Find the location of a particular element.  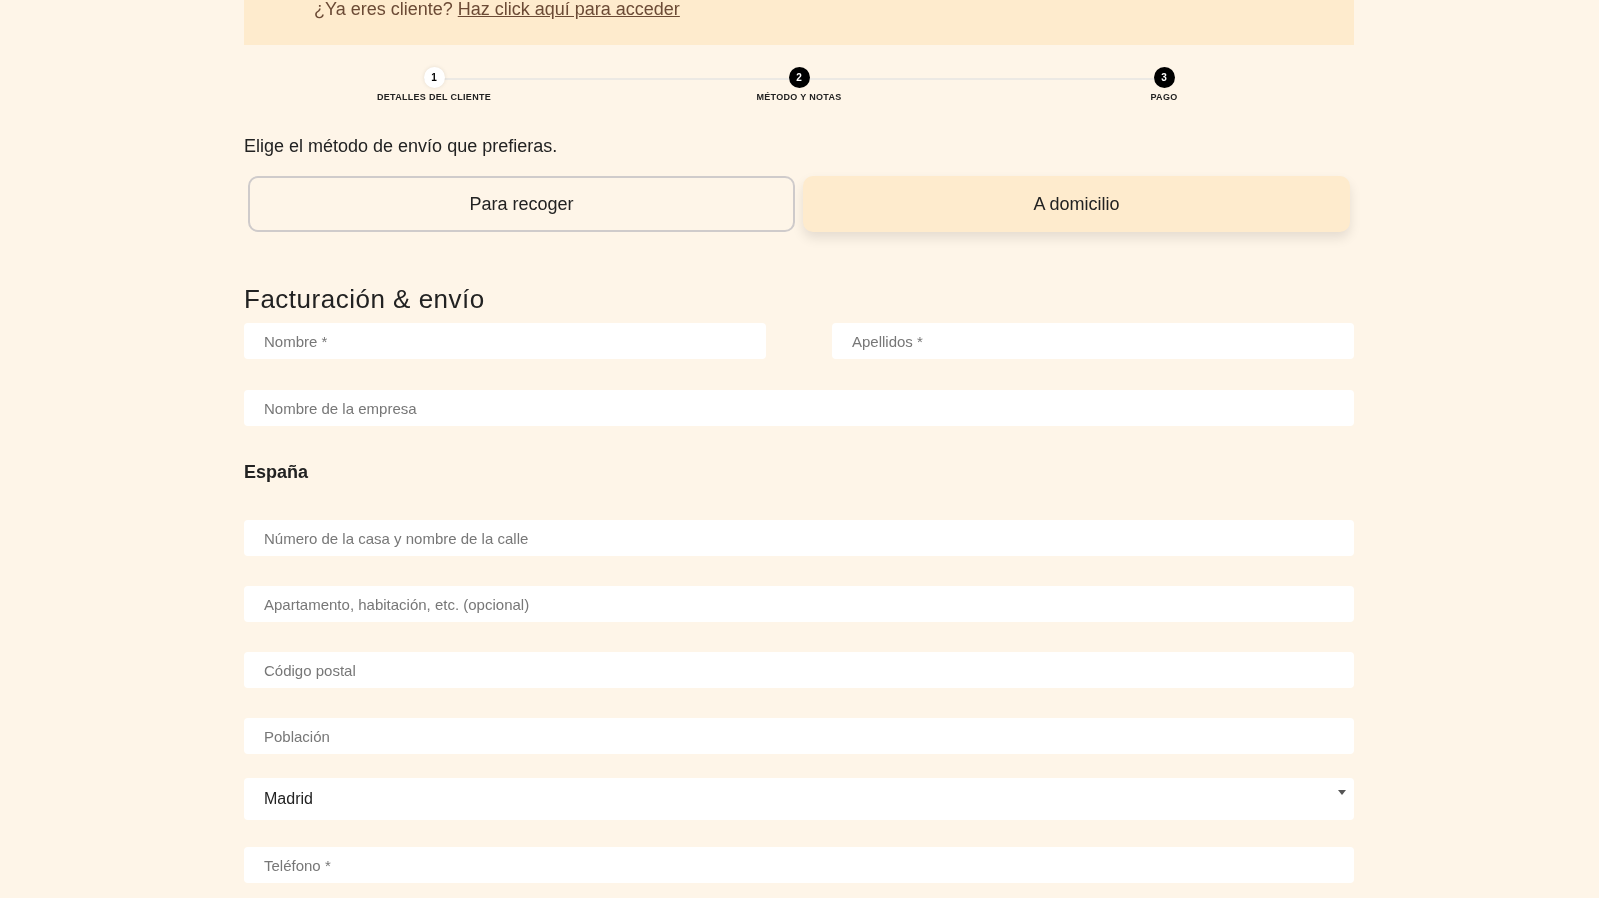

phone-field: Teléfono * is located at coordinates (799, 865).